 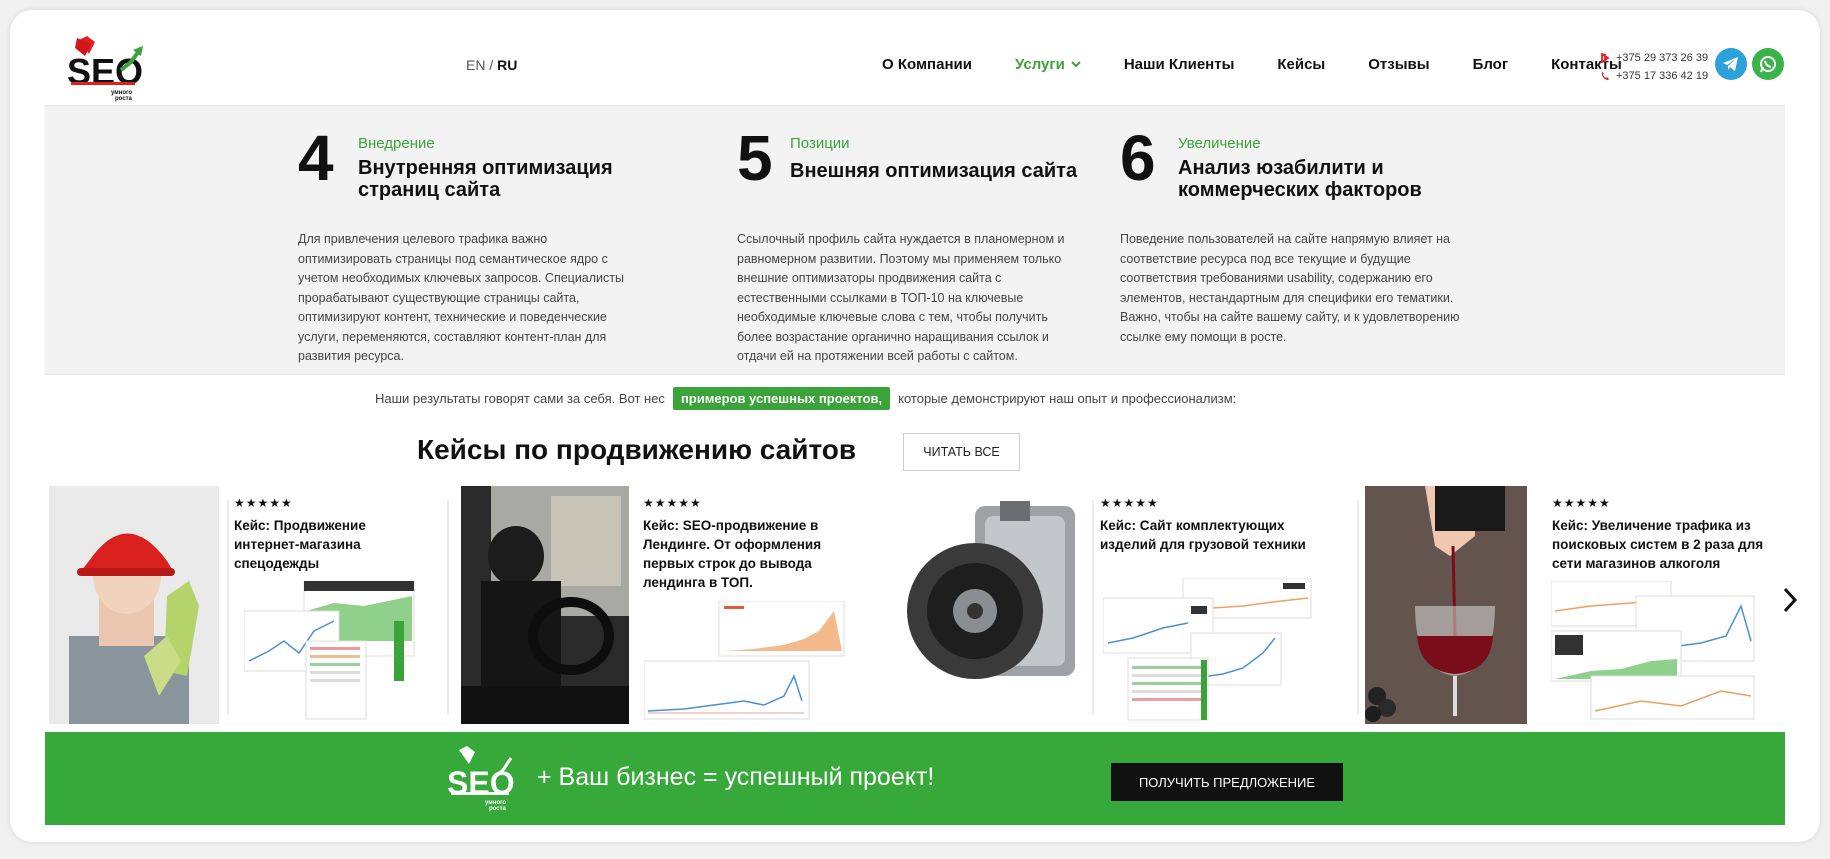 I want to click on nav-blog: Блог, so click(x=1491, y=64).